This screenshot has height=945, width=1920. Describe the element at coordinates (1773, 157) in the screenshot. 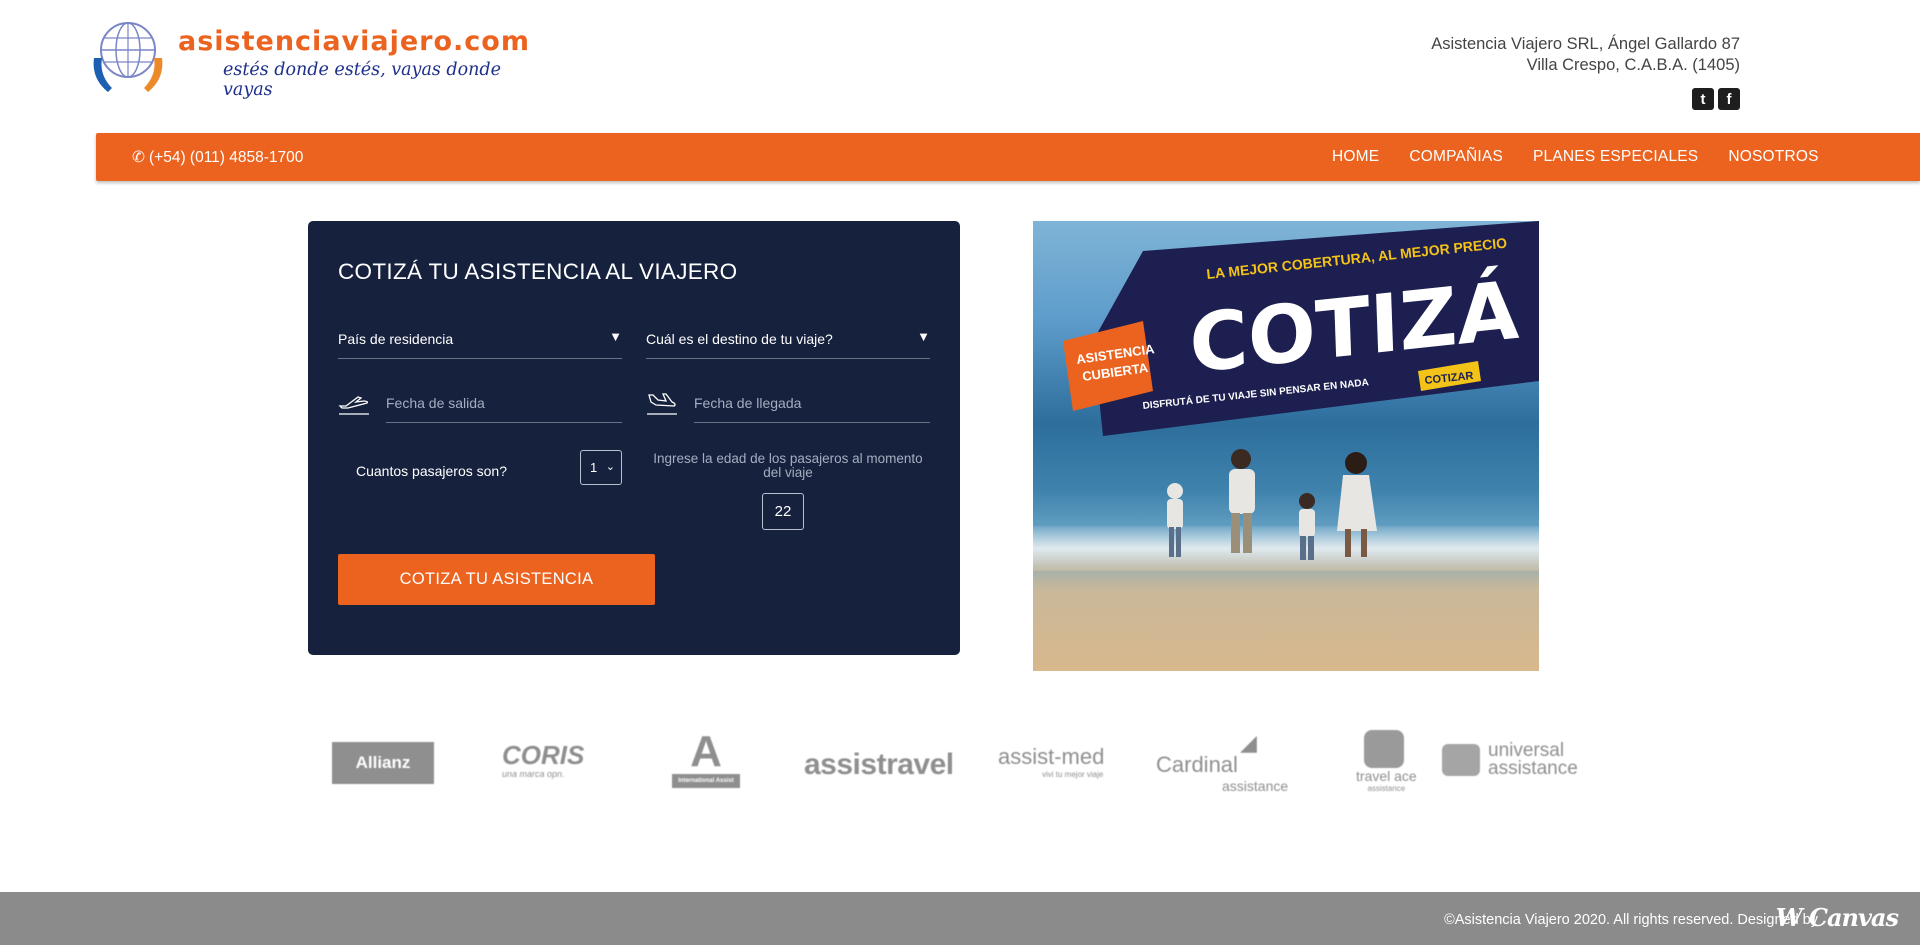

I see `nav-nosotros: NOSOTROS` at that location.